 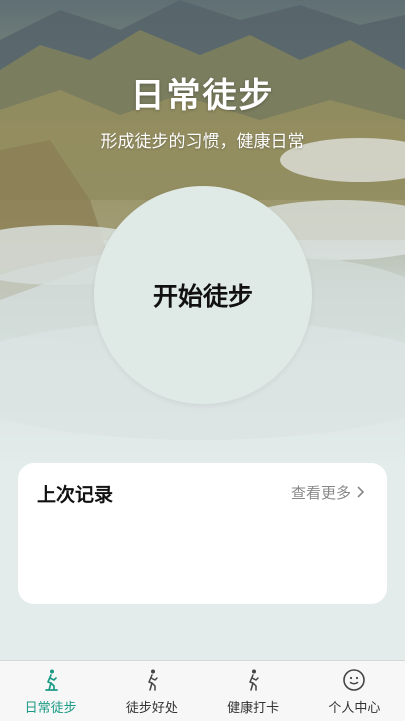 I want to click on tab-daily-walk: 日常徒步, so click(x=50, y=691).